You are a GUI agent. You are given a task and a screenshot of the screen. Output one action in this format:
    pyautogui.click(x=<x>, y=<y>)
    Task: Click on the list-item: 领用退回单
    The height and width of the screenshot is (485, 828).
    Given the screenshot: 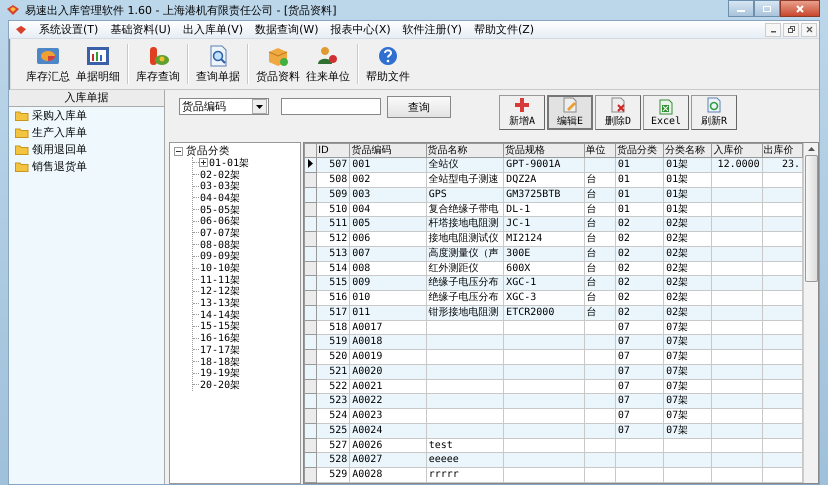 What is the action you would take?
    pyautogui.click(x=86, y=149)
    